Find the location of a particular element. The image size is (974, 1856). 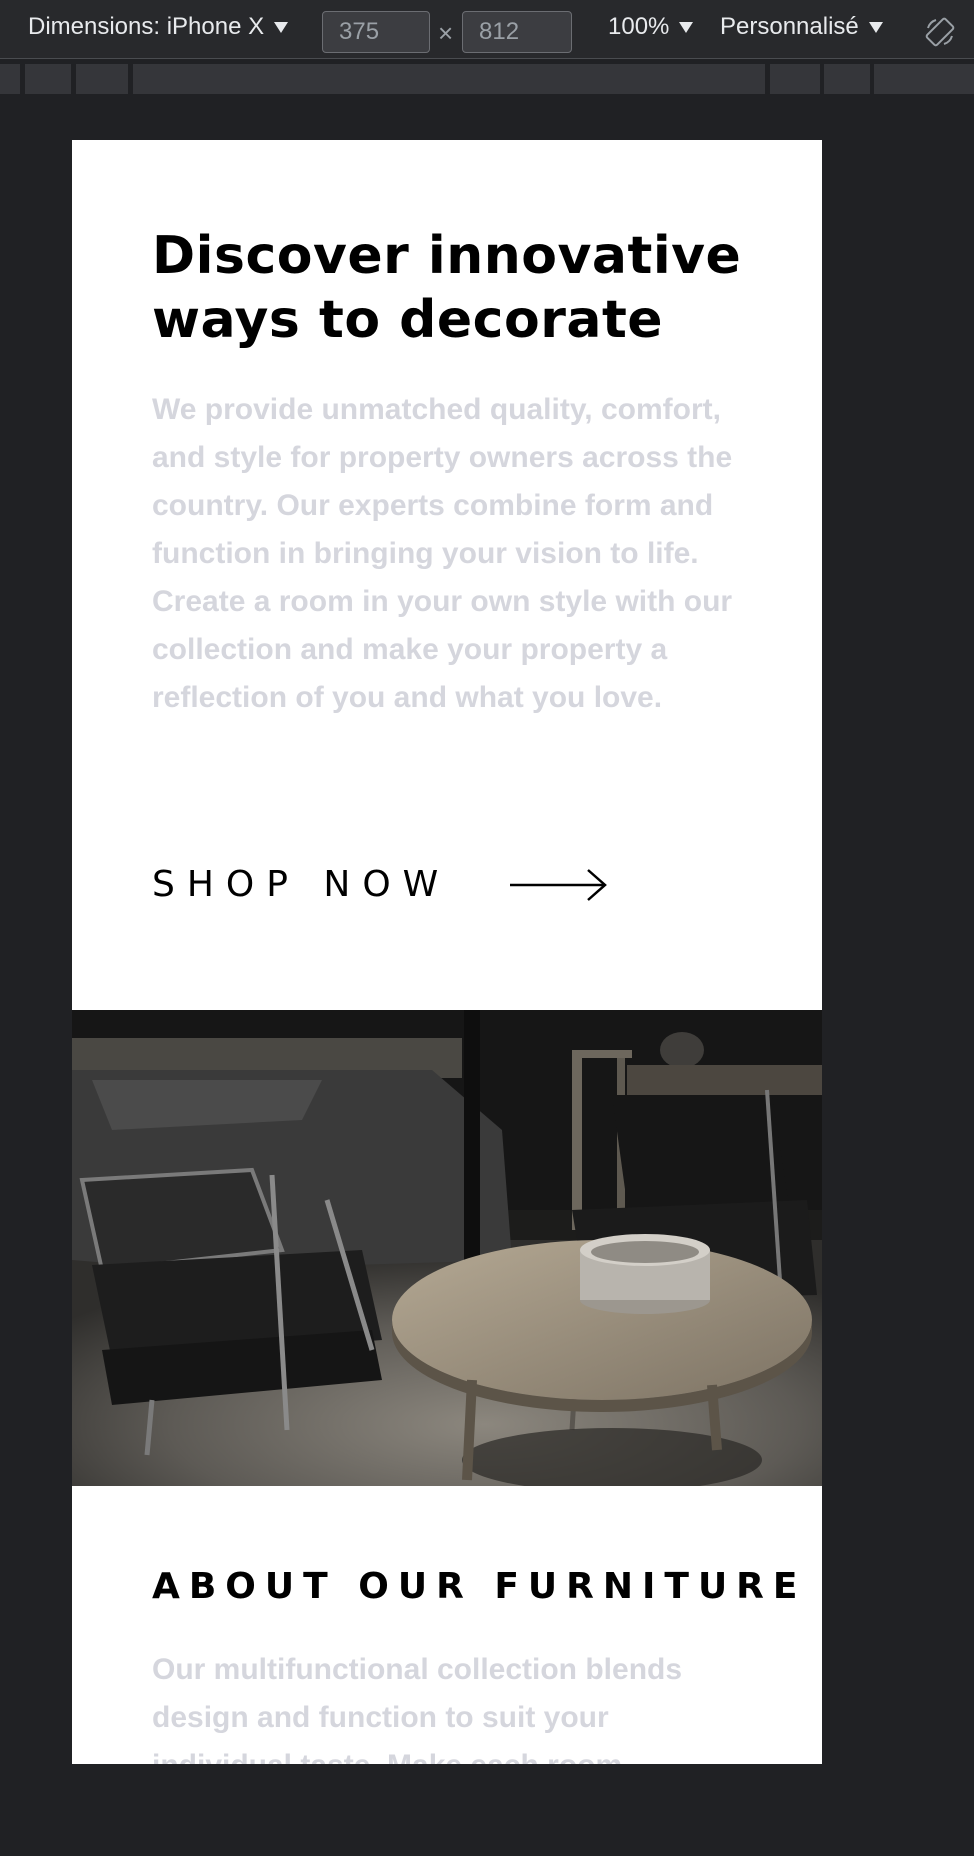

shop-now-label: SHOP NOW is located at coordinates (301, 884).